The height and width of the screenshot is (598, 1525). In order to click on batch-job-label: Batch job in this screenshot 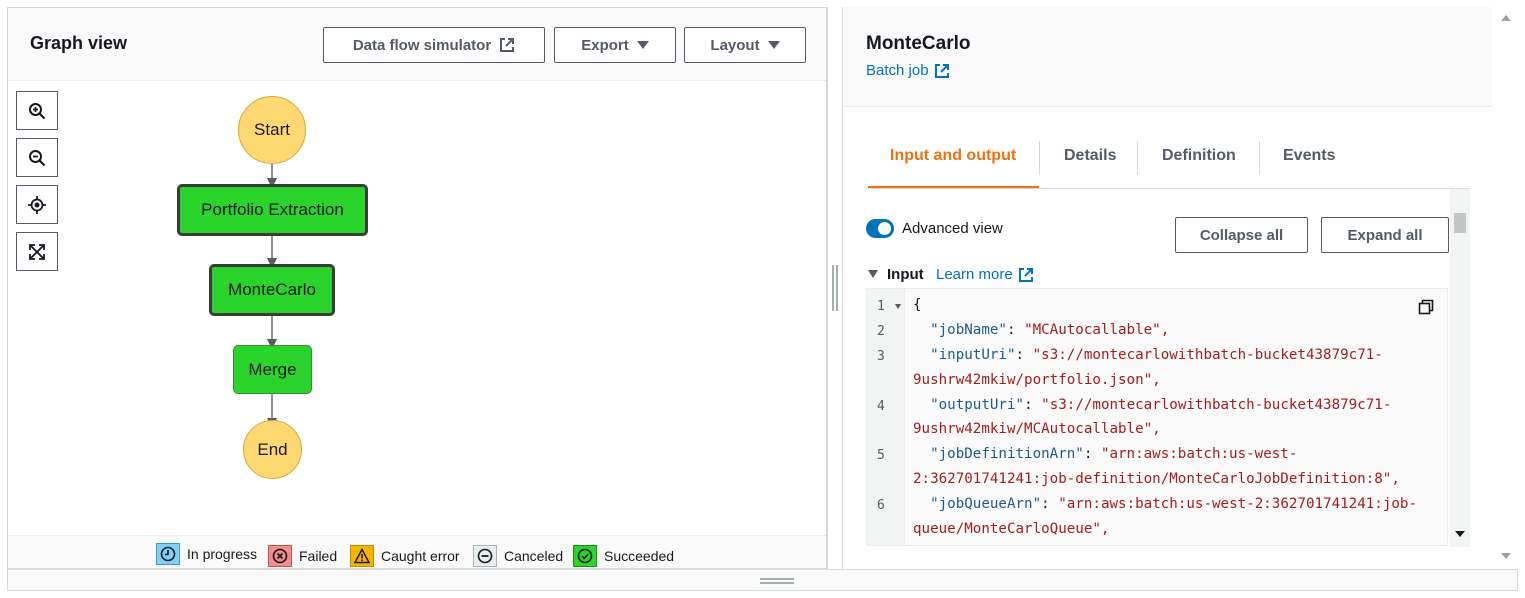, I will do `click(897, 70)`.